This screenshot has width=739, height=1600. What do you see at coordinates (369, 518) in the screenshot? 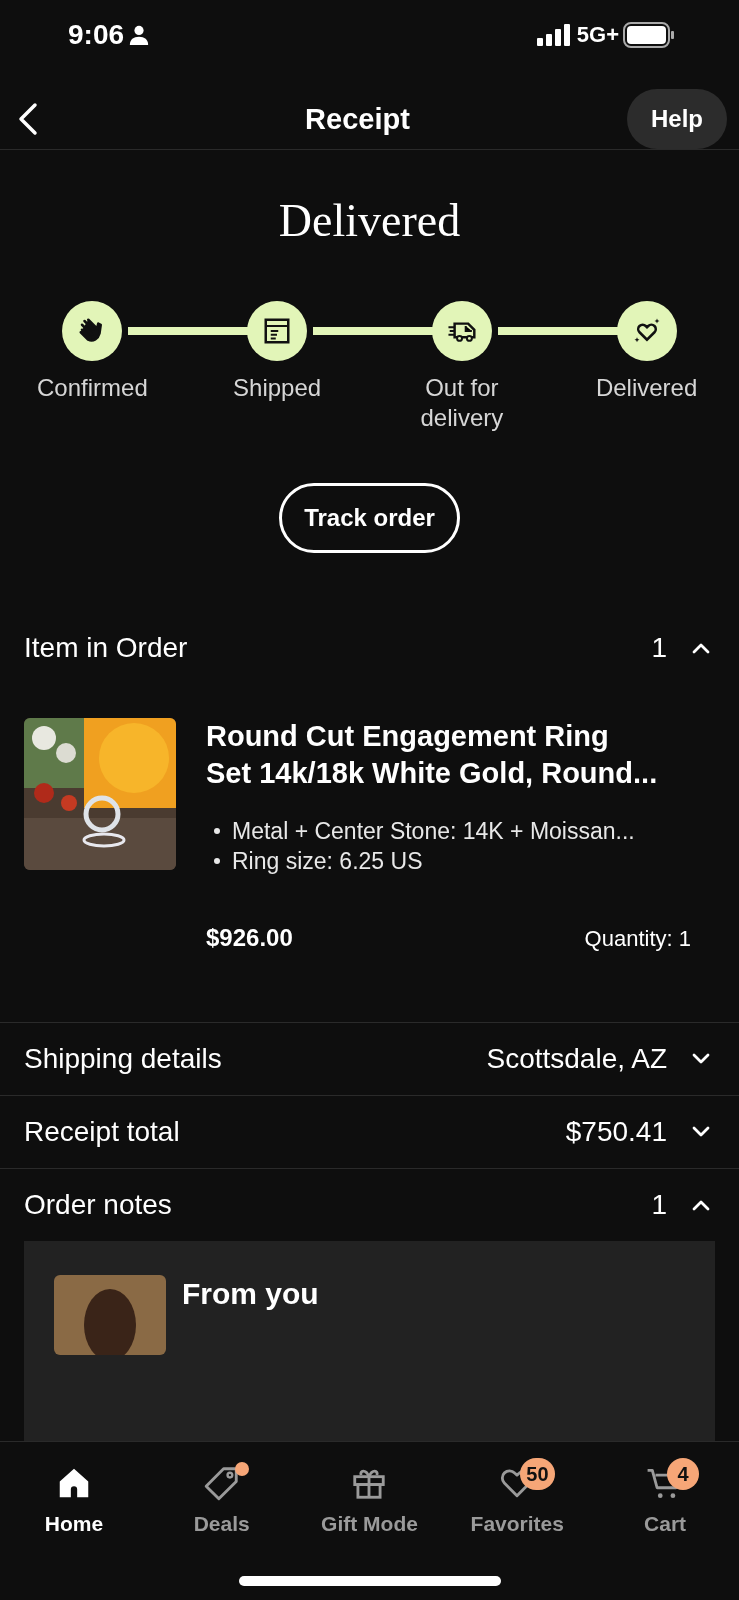
I see `track-order-button: Track order` at bounding box center [369, 518].